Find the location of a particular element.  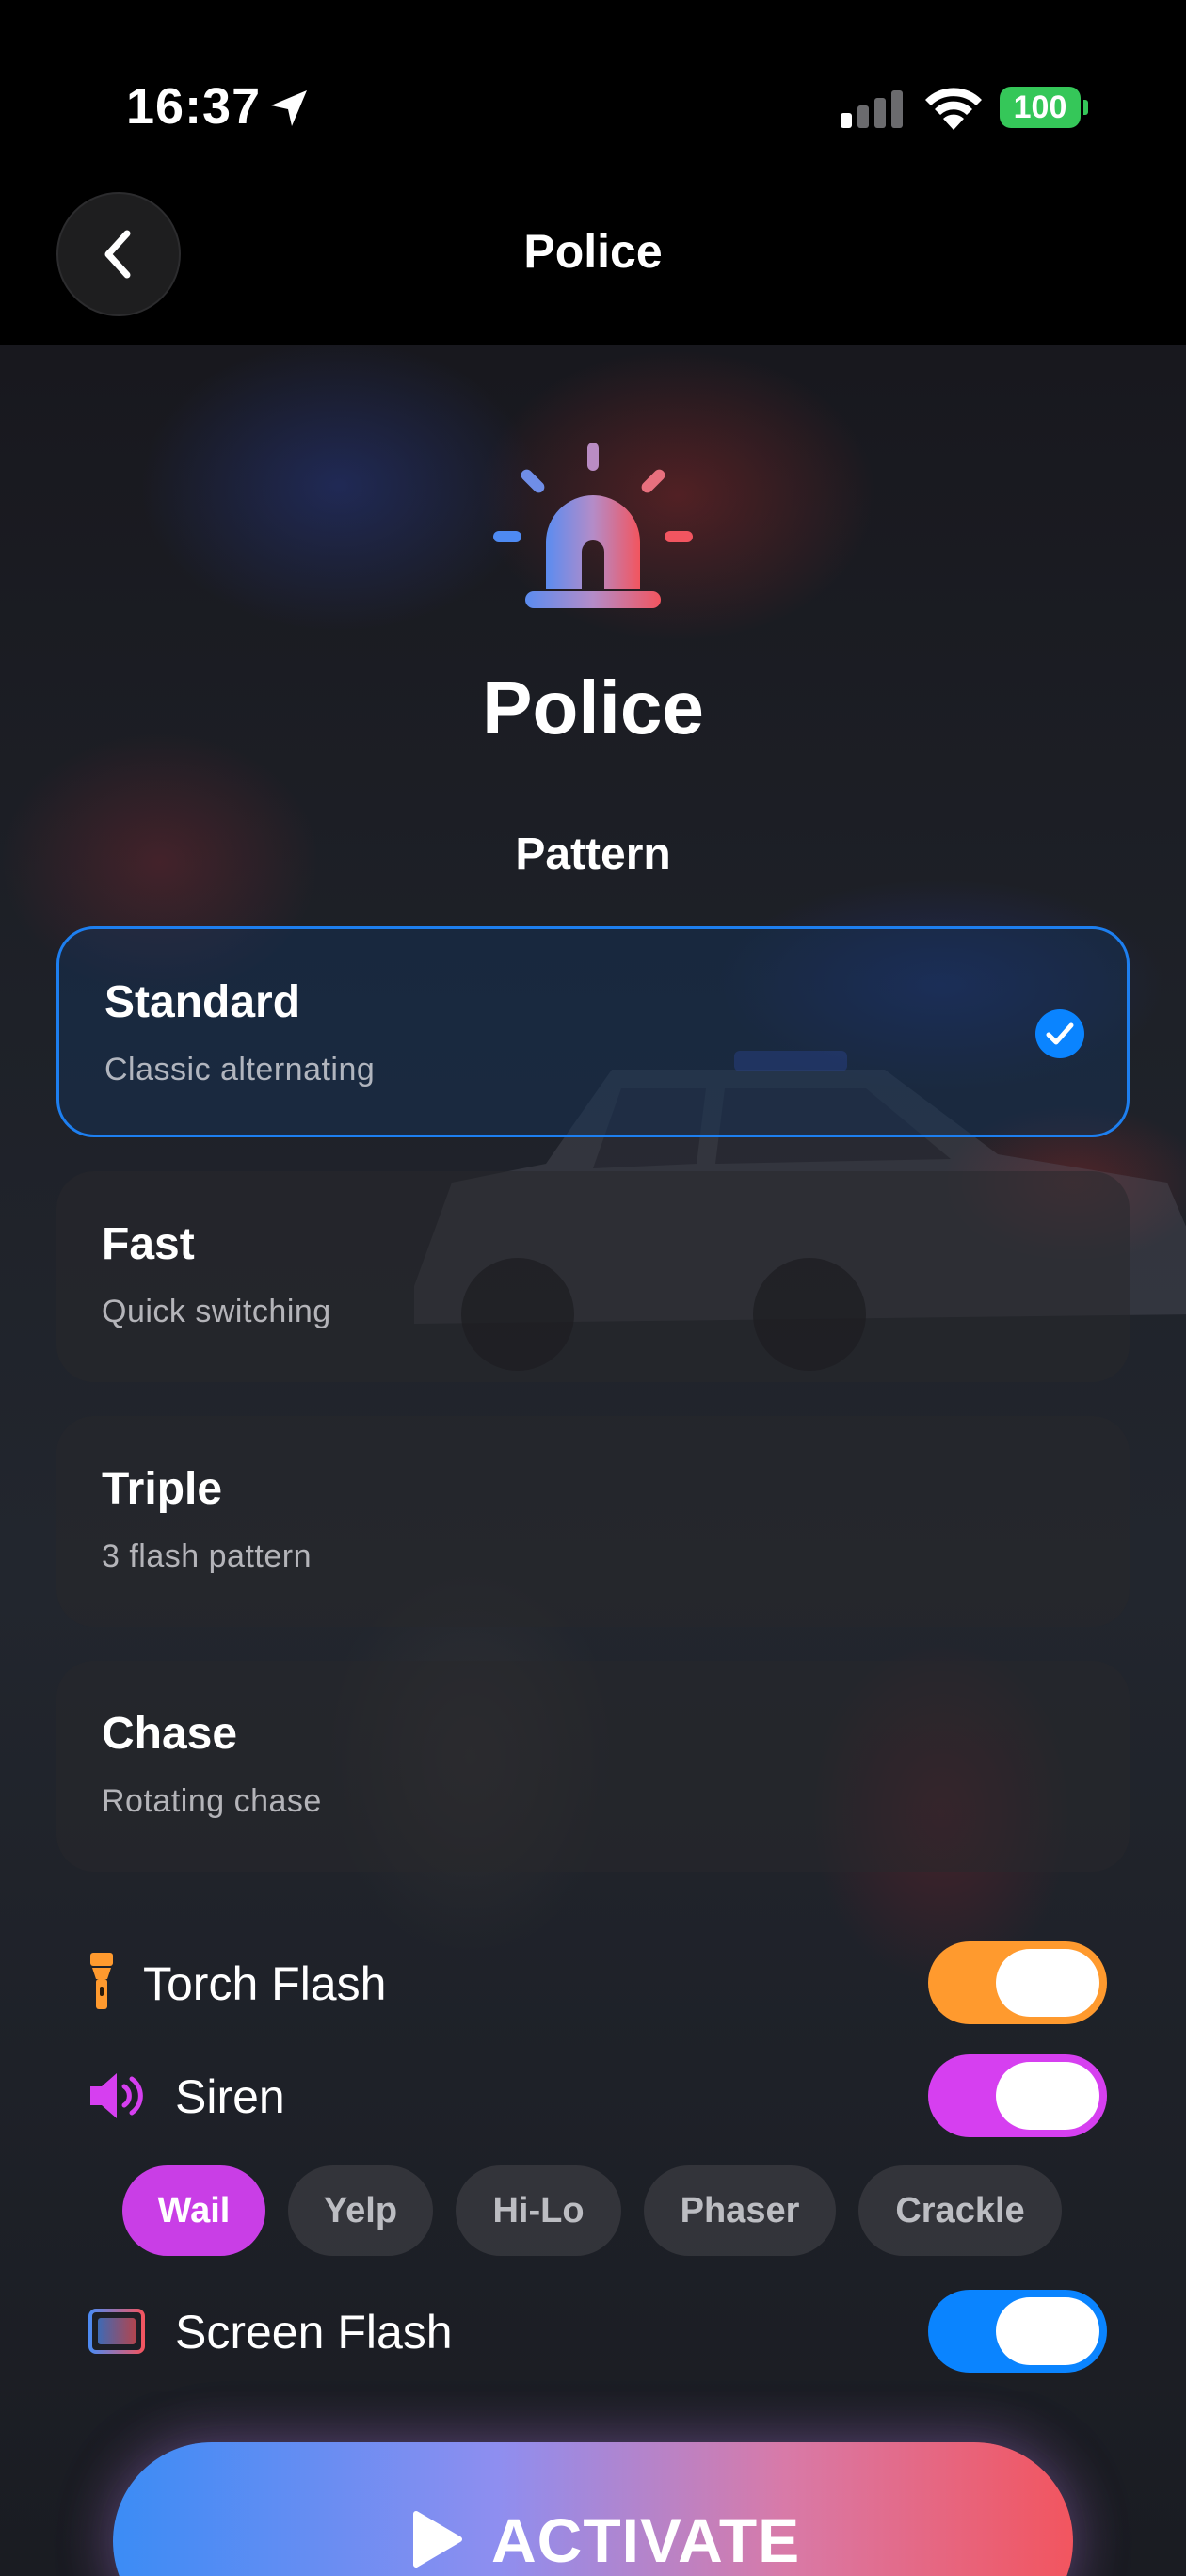

activate-button: ACTIVATE is located at coordinates (593, 2509).